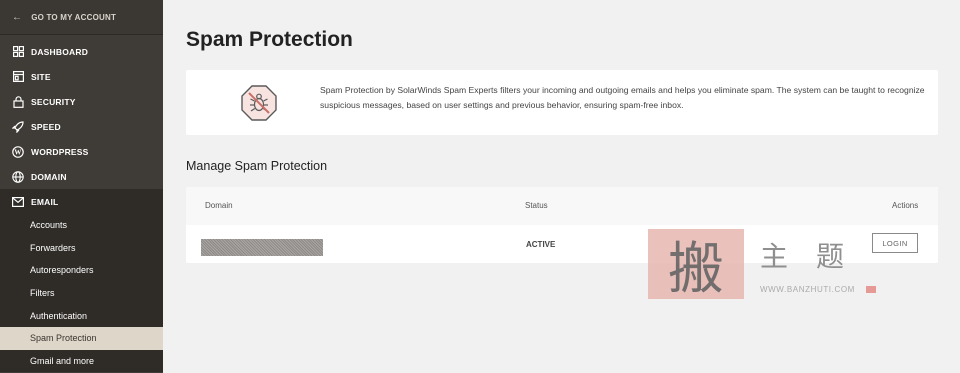 Image resolution: width=960 pixels, height=373 pixels. Describe the element at coordinates (18, 202) in the screenshot. I see `envelope-icon` at that location.